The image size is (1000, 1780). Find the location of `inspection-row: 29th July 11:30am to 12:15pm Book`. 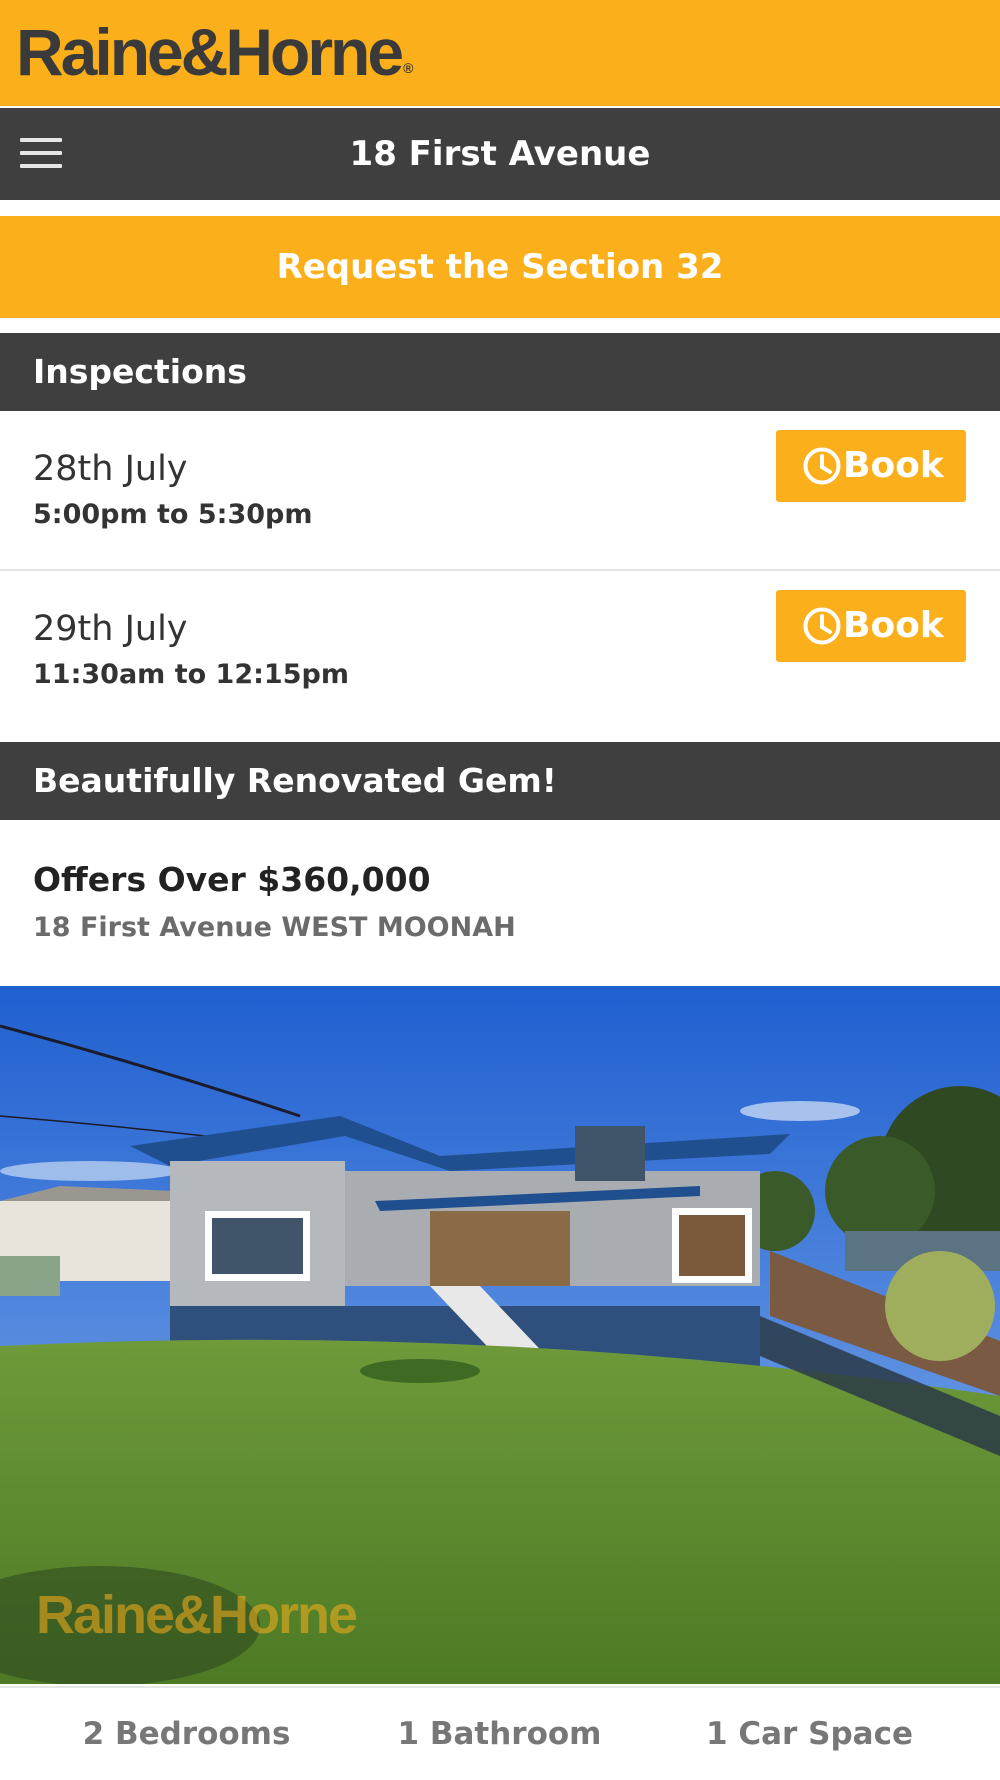

inspection-row: 29th July 11:30am to 12:15pm Book is located at coordinates (500, 650).